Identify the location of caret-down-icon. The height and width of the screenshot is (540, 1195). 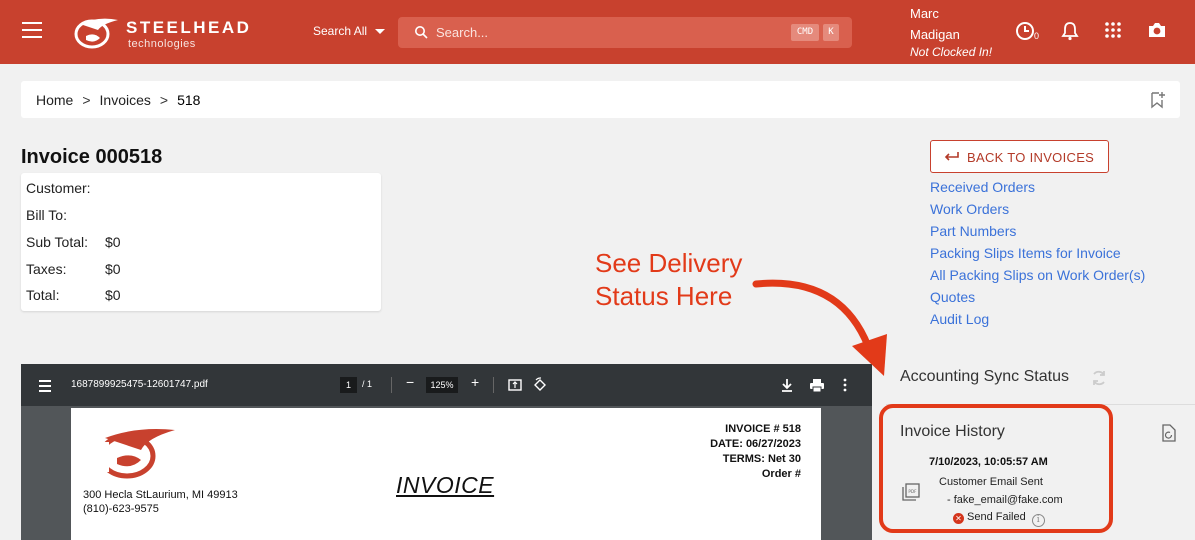
(380, 32).